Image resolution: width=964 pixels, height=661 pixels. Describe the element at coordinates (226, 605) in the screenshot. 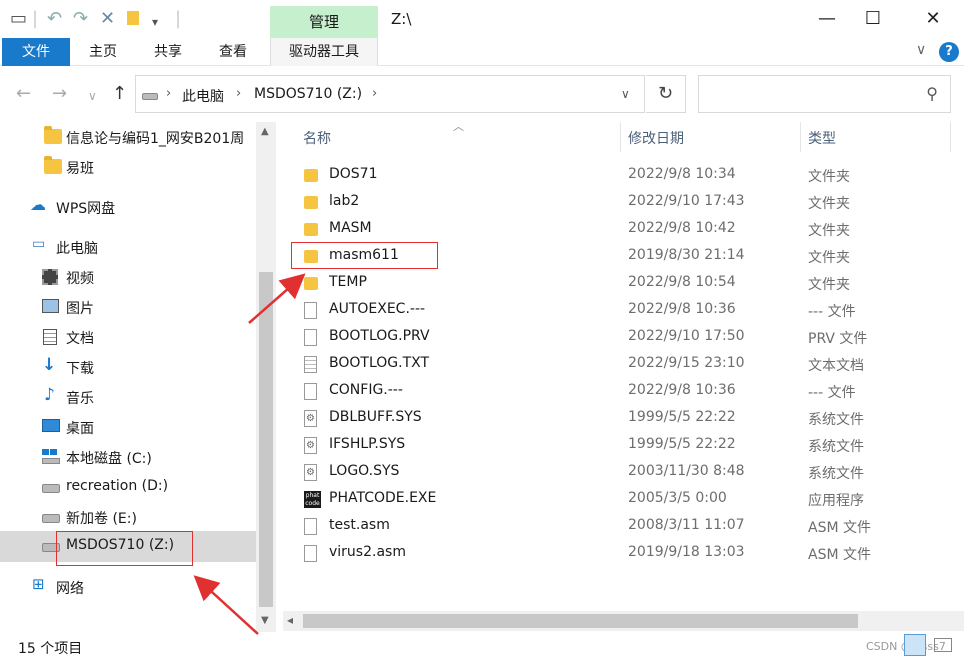

I see `arrow-to-drive-z` at that location.